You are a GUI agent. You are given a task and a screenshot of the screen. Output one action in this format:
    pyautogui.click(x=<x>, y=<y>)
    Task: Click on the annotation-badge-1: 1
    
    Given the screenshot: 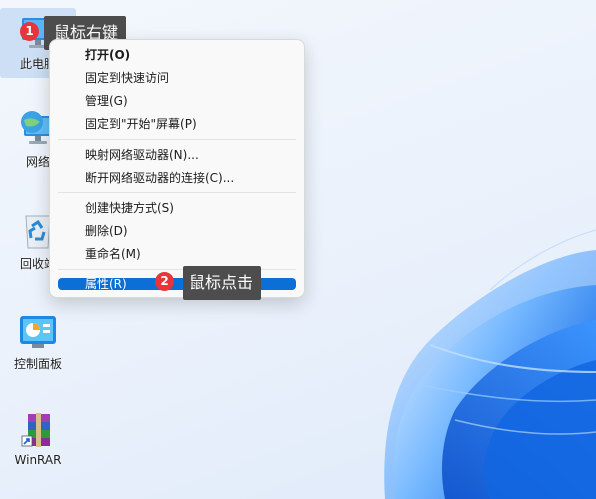 What is the action you would take?
    pyautogui.click(x=29, y=31)
    